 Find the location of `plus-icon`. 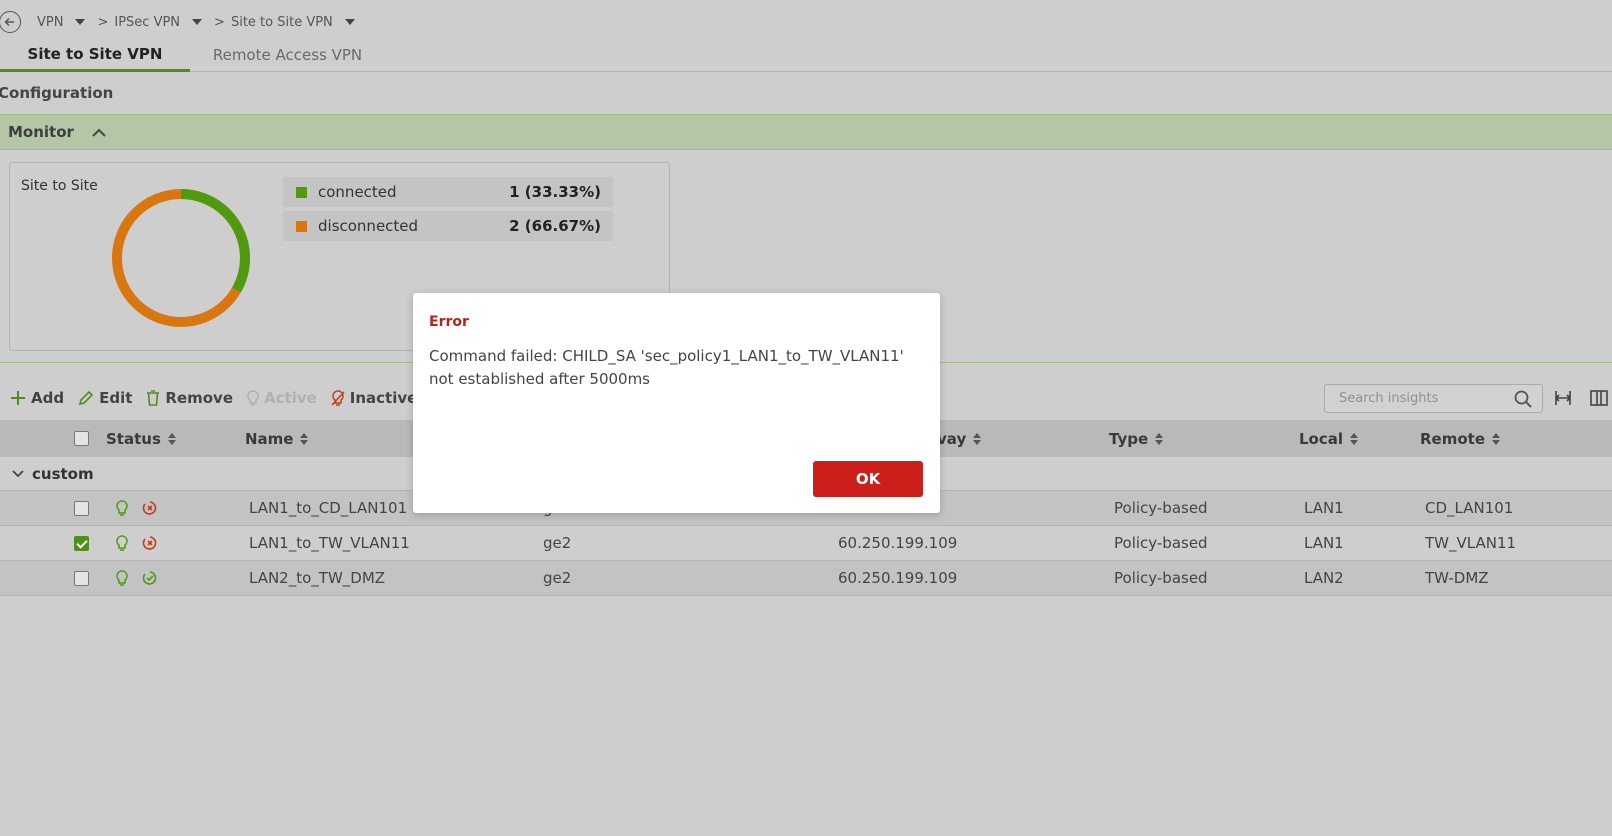

plus-icon is located at coordinates (18, 398).